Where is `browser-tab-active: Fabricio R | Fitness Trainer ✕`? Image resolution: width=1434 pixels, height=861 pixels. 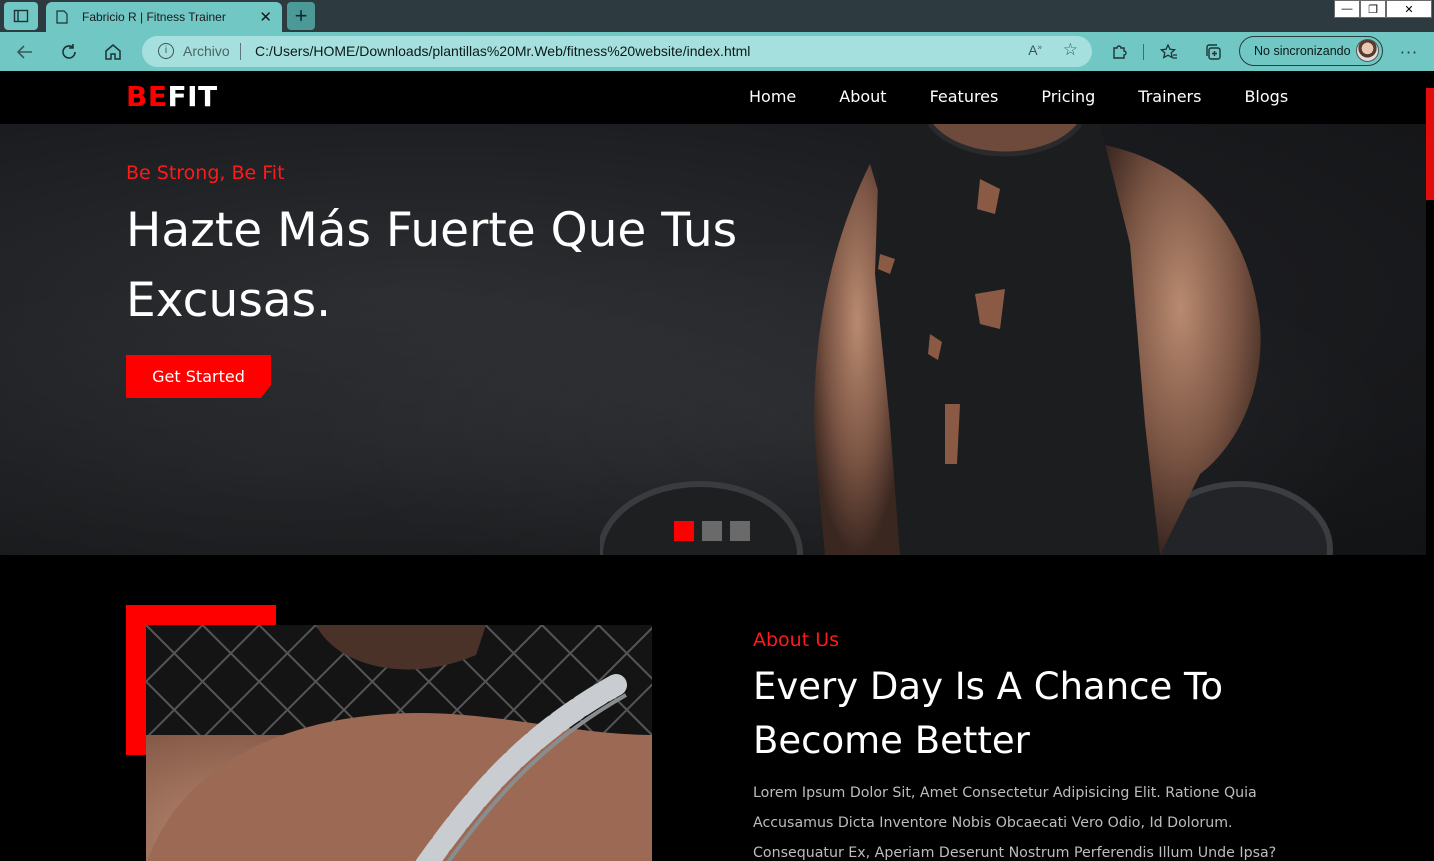 browser-tab-active: Fabricio R | Fitness Trainer ✕ is located at coordinates (164, 17).